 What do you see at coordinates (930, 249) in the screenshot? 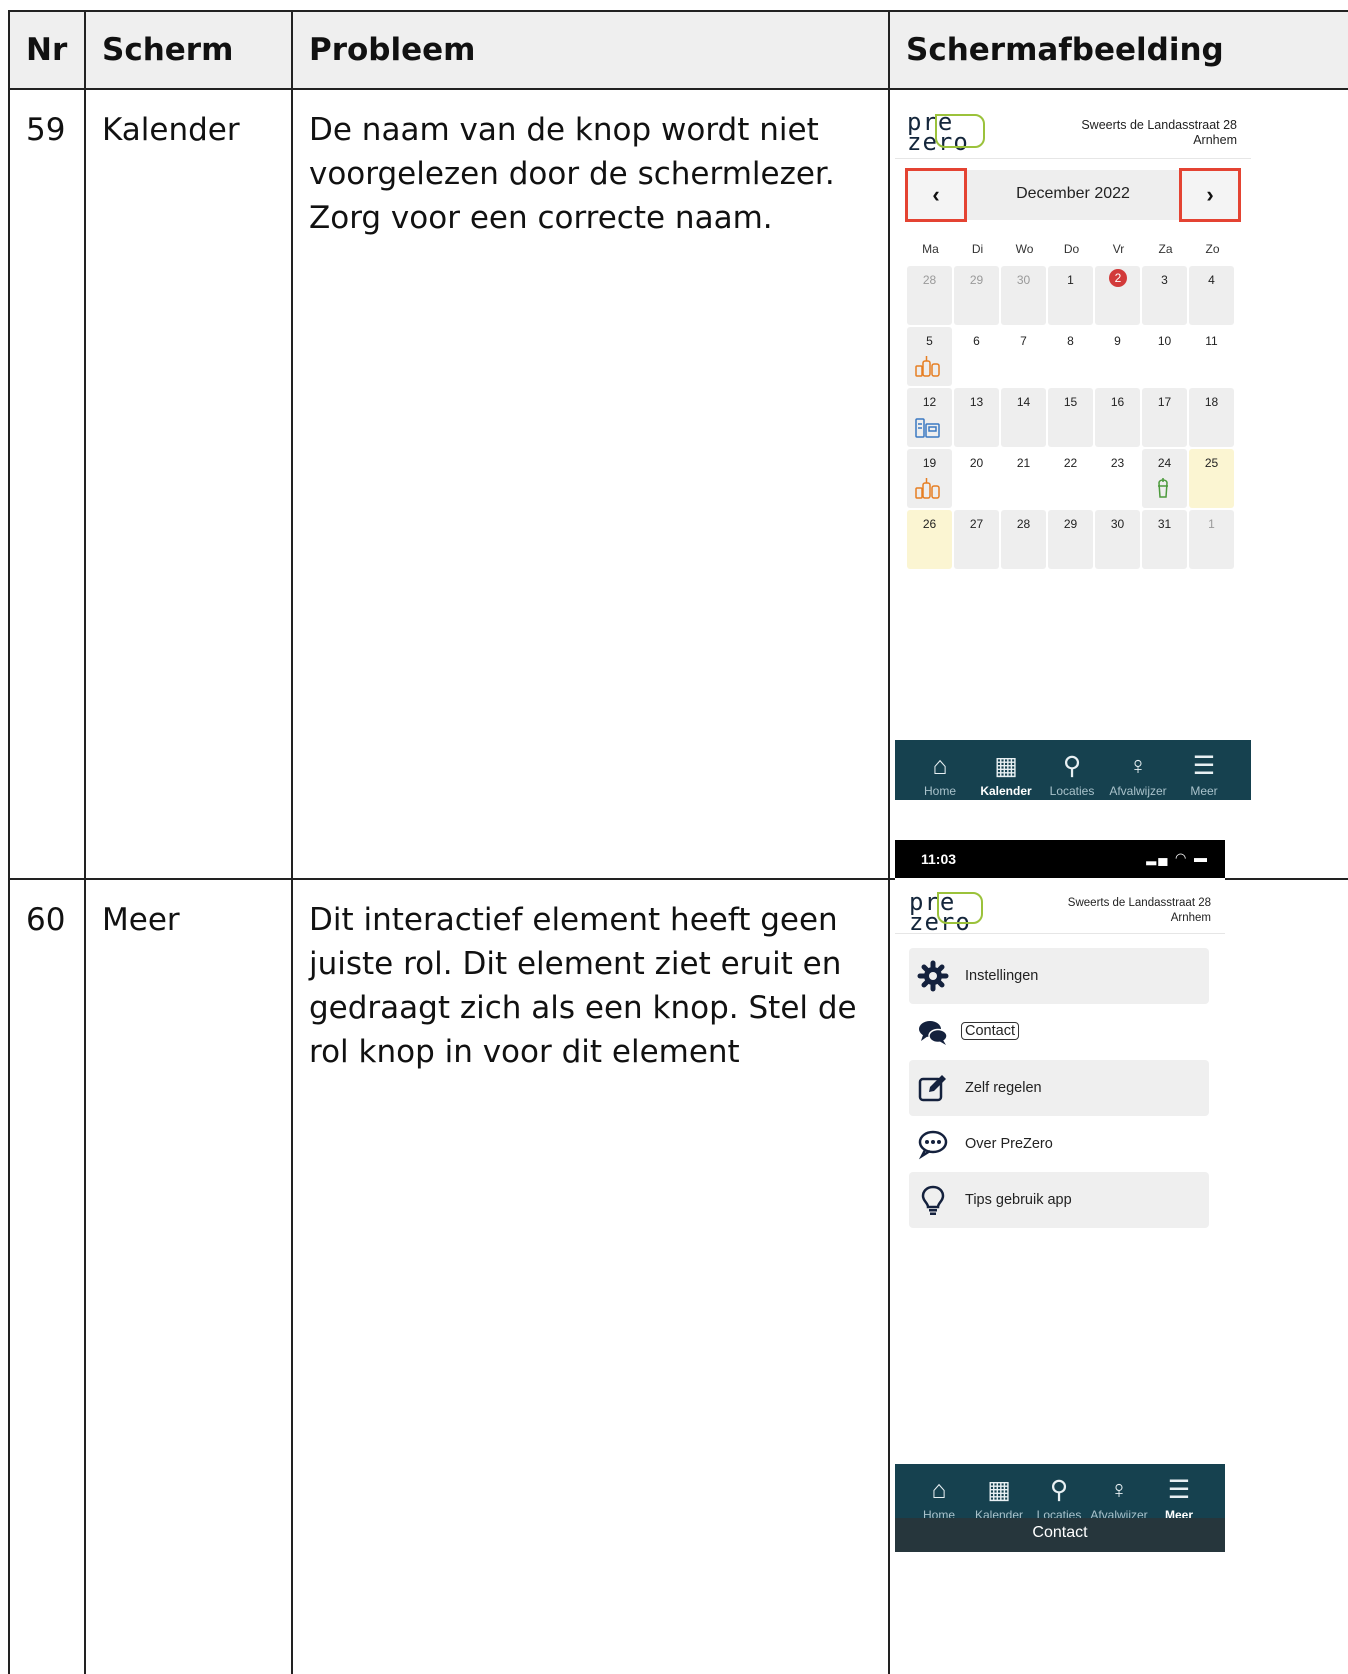
I see `weekday-label: Ma` at bounding box center [930, 249].